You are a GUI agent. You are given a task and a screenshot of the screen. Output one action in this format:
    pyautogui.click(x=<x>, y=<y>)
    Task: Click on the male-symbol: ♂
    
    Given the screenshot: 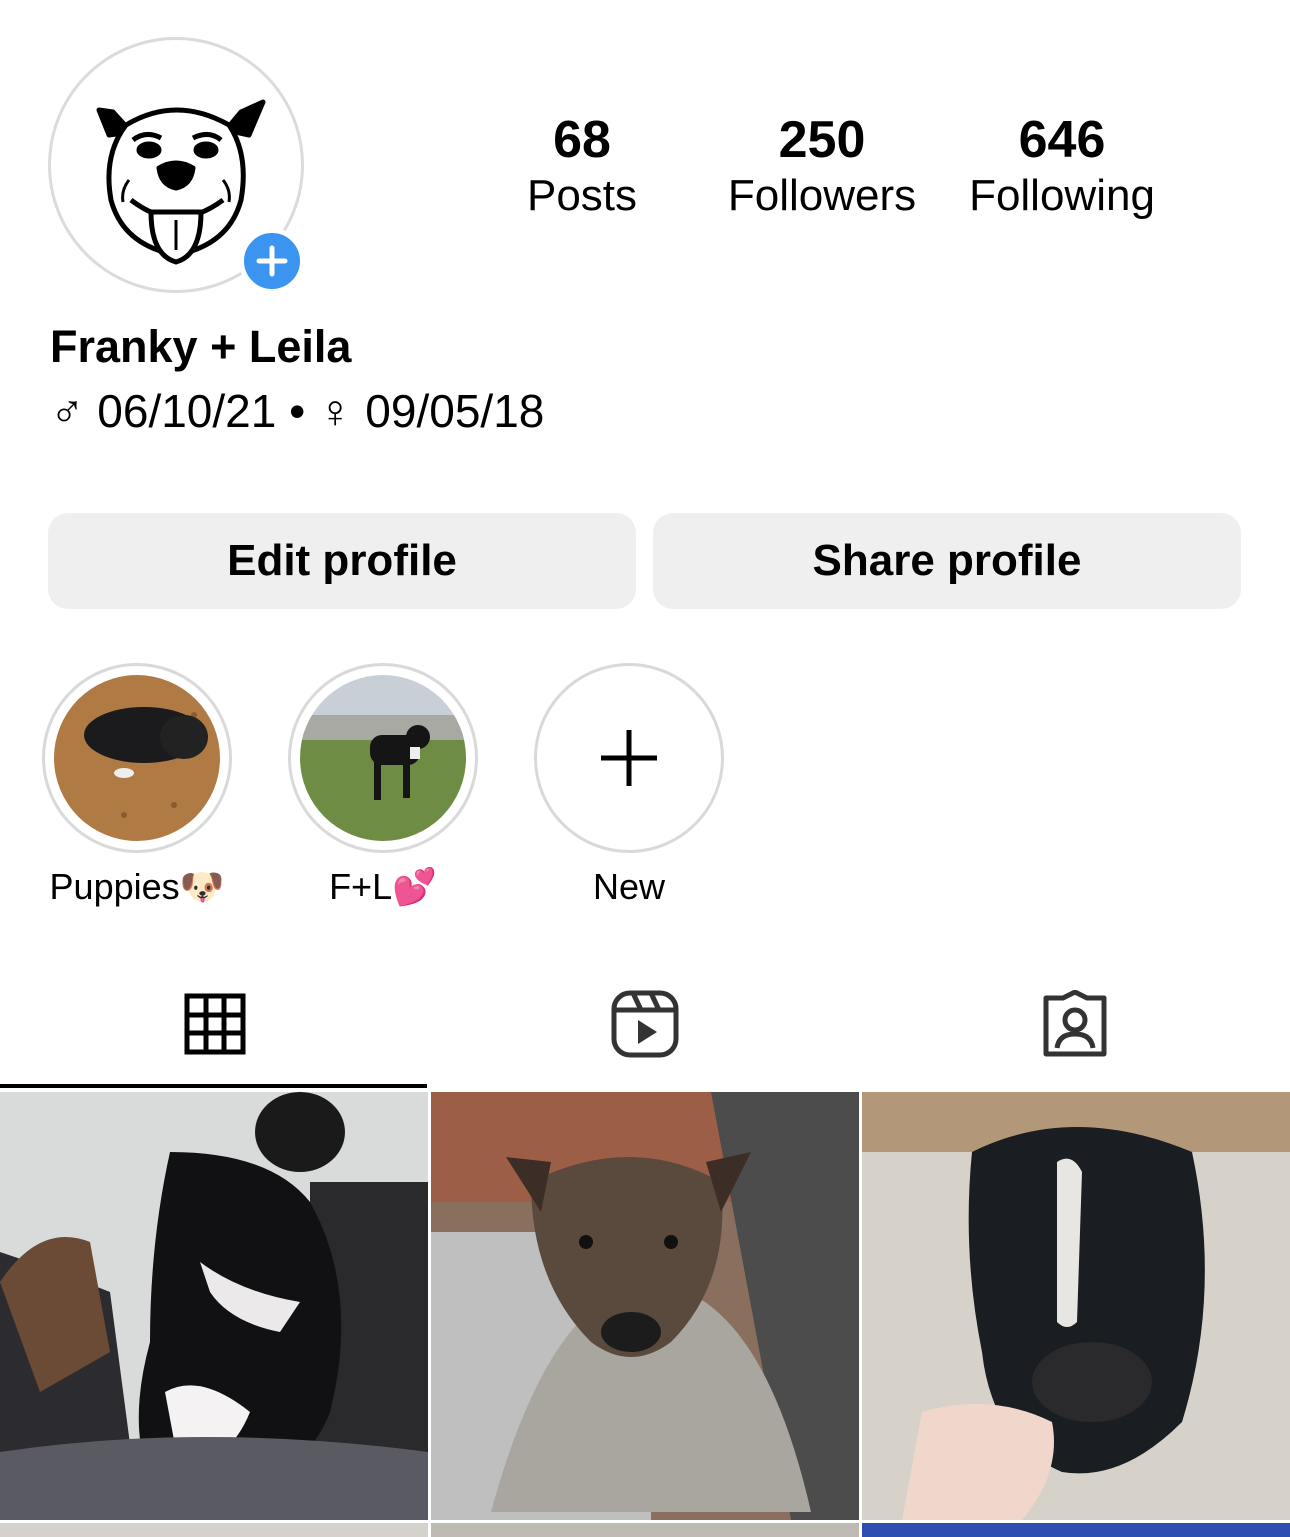 What is the action you would take?
    pyautogui.click(x=67, y=410)
    